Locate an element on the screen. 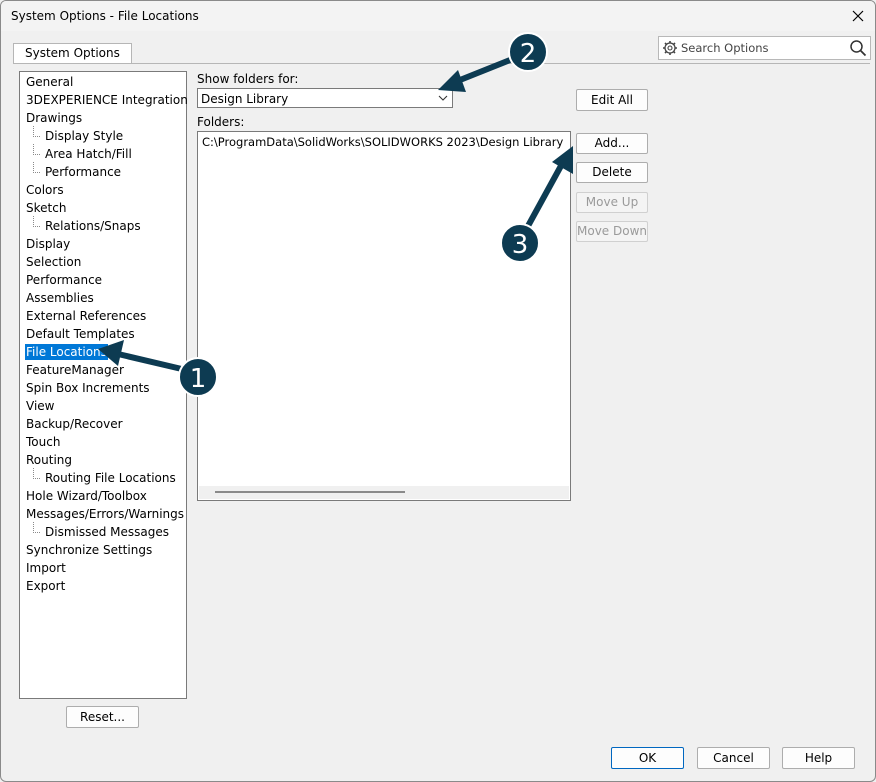  tree-item-drawings: Drawings is located at coordinates (54, 118).